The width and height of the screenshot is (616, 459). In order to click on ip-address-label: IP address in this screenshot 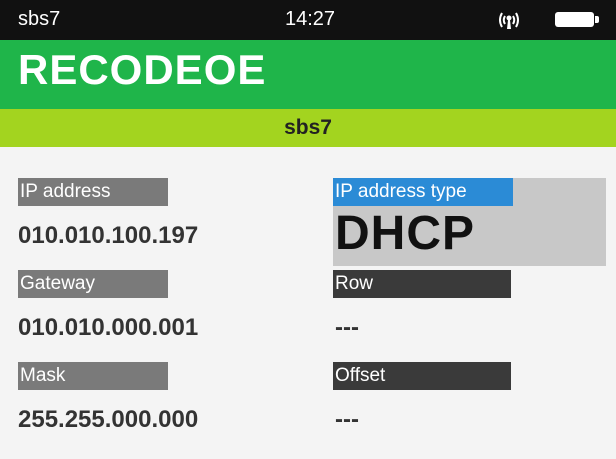, I will do `click(93, 192)`.